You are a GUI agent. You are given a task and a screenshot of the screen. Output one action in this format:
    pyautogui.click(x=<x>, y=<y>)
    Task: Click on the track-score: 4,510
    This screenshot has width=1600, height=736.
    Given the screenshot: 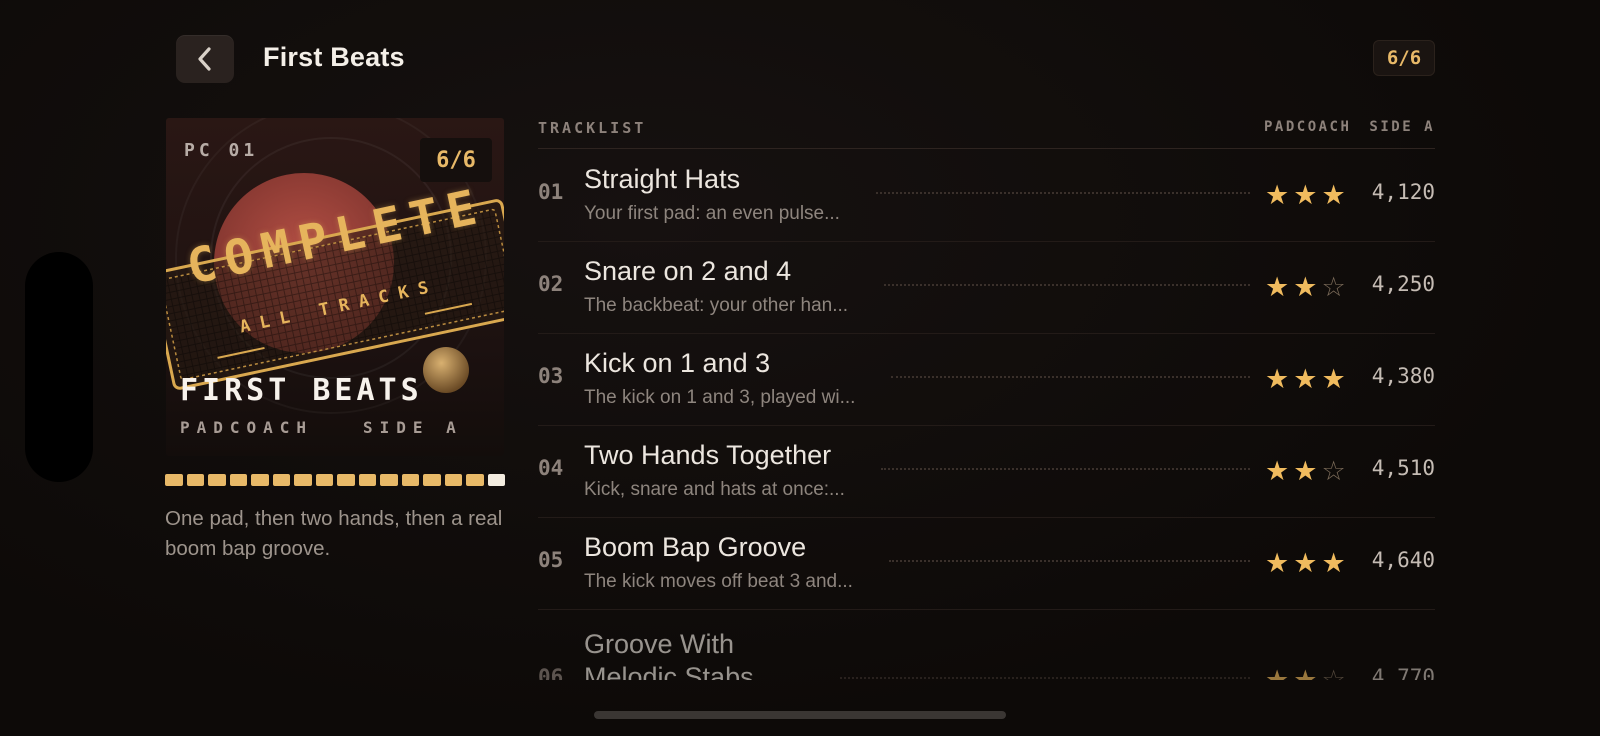 What is the action you would take?
    pyautogui.click(x=1403, y=468)
    